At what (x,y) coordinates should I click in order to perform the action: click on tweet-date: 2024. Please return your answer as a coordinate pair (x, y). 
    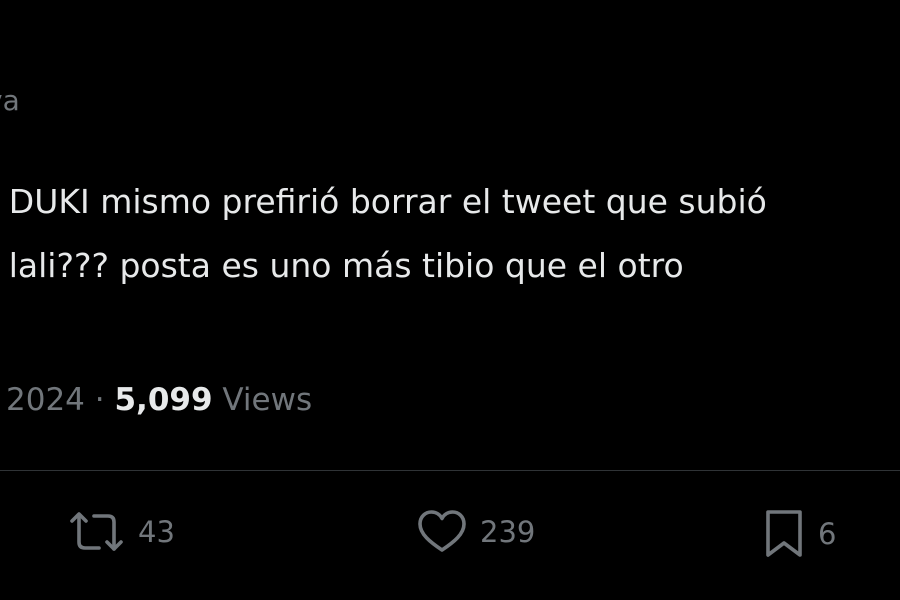
    Looking at the image, I should click on (45, 400).